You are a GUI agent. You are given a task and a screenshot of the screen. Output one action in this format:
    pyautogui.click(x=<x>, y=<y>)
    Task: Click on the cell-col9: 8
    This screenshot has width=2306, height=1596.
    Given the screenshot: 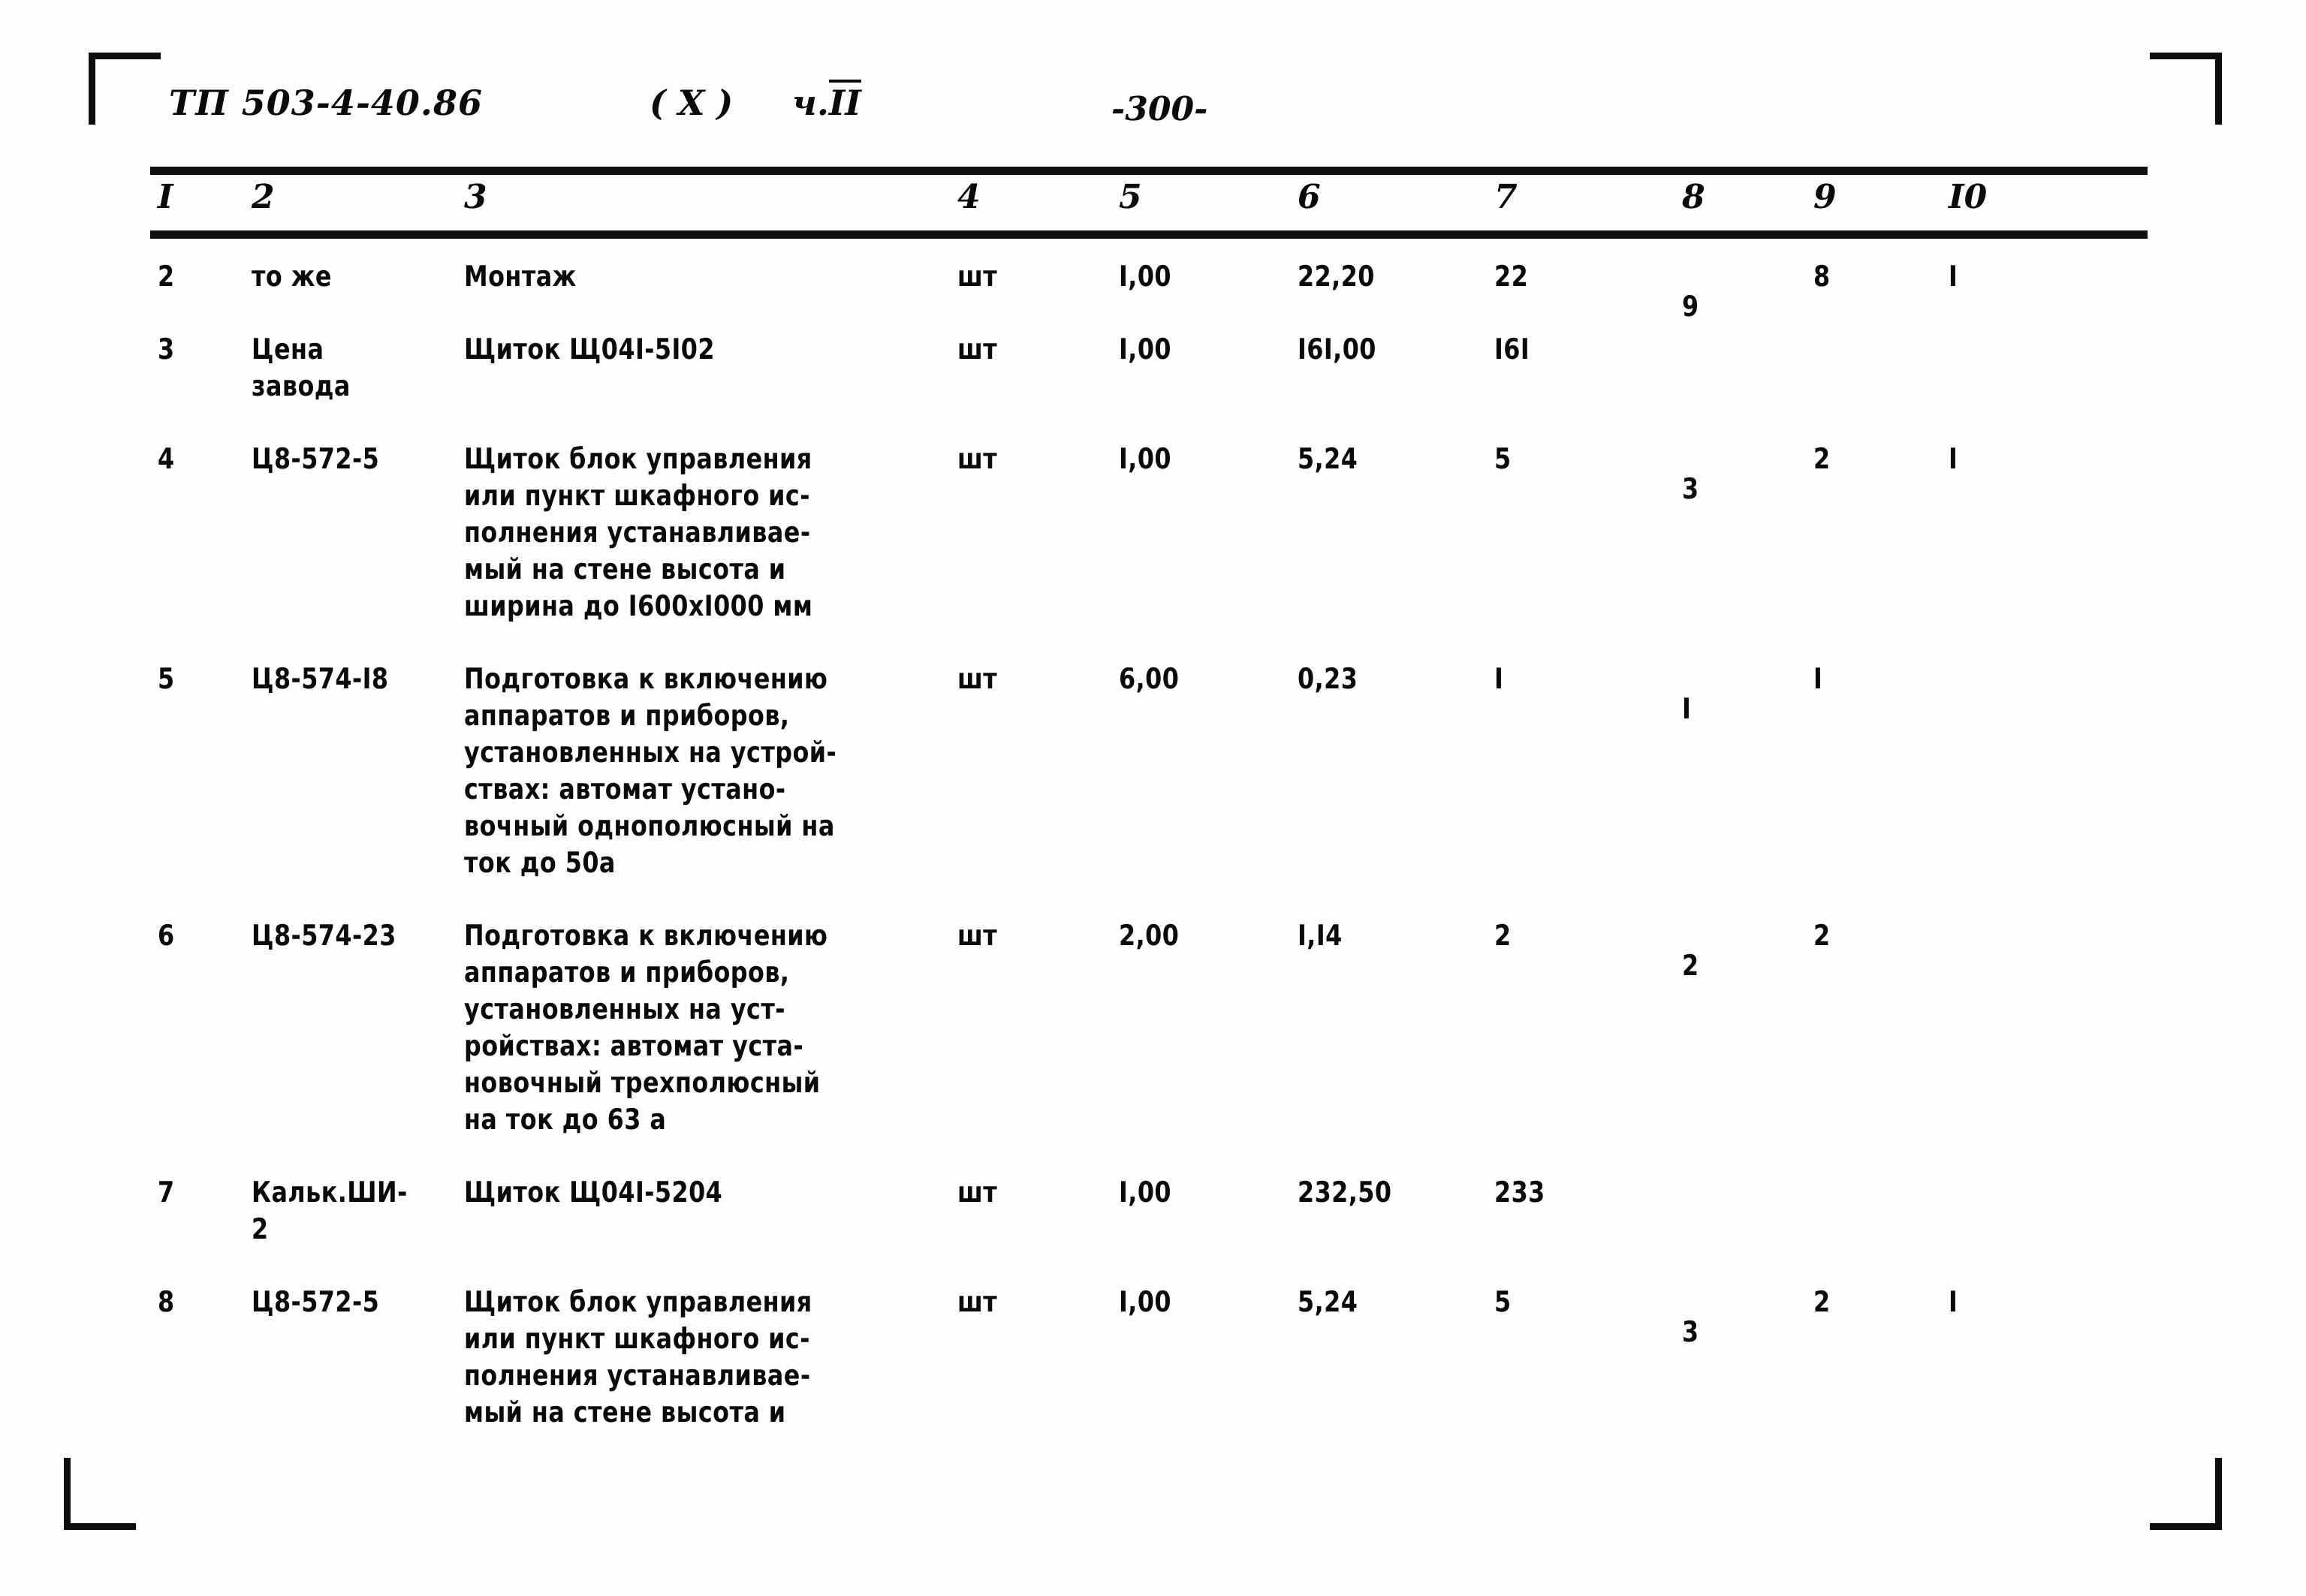 What is the action you would take?
    pyautogui.click(x=1822, y=276)
    